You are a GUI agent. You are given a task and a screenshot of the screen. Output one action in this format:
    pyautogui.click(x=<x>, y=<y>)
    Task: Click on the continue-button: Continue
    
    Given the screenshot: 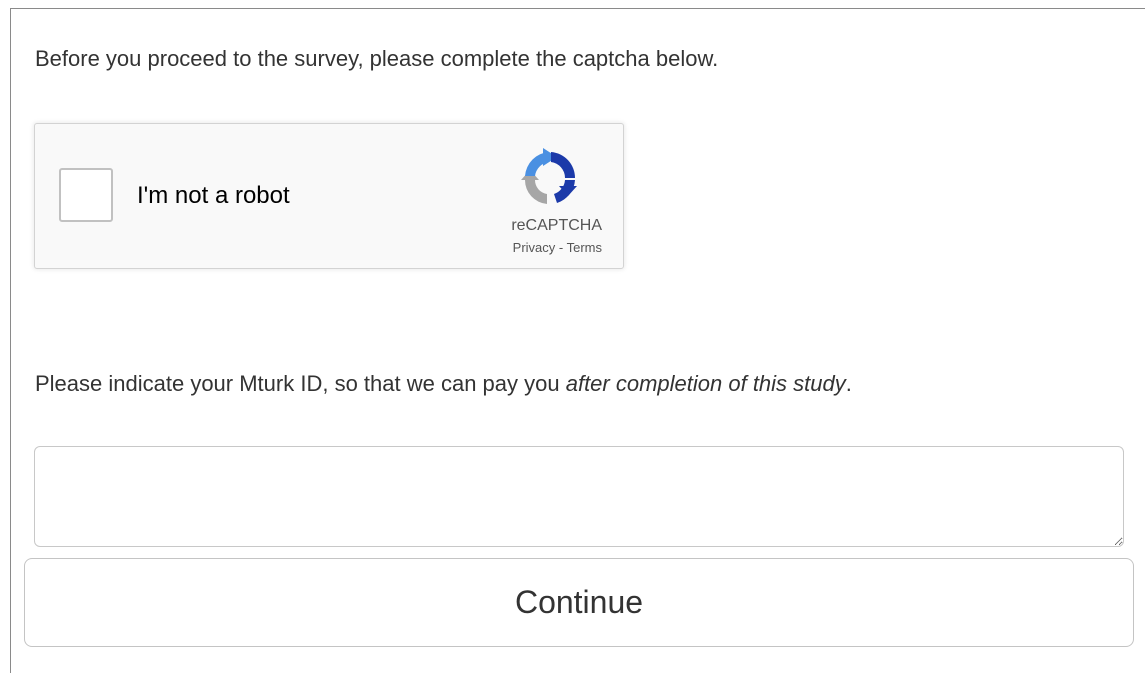 What is the action you would take?
    pyautogui.click(x=579, y=602)
    